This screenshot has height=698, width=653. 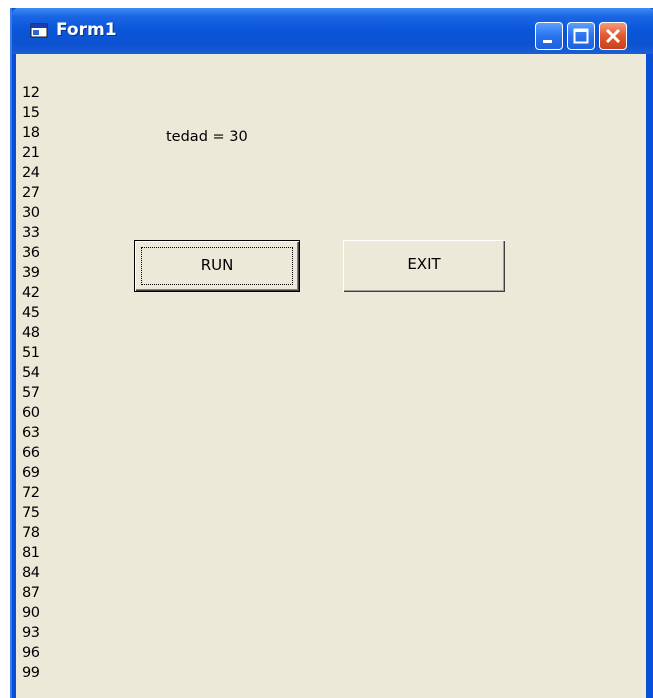 What do you see at coordinates (31, 293) in the screenshot?
I see `output-number: 42` at bounding box center [31, 293].